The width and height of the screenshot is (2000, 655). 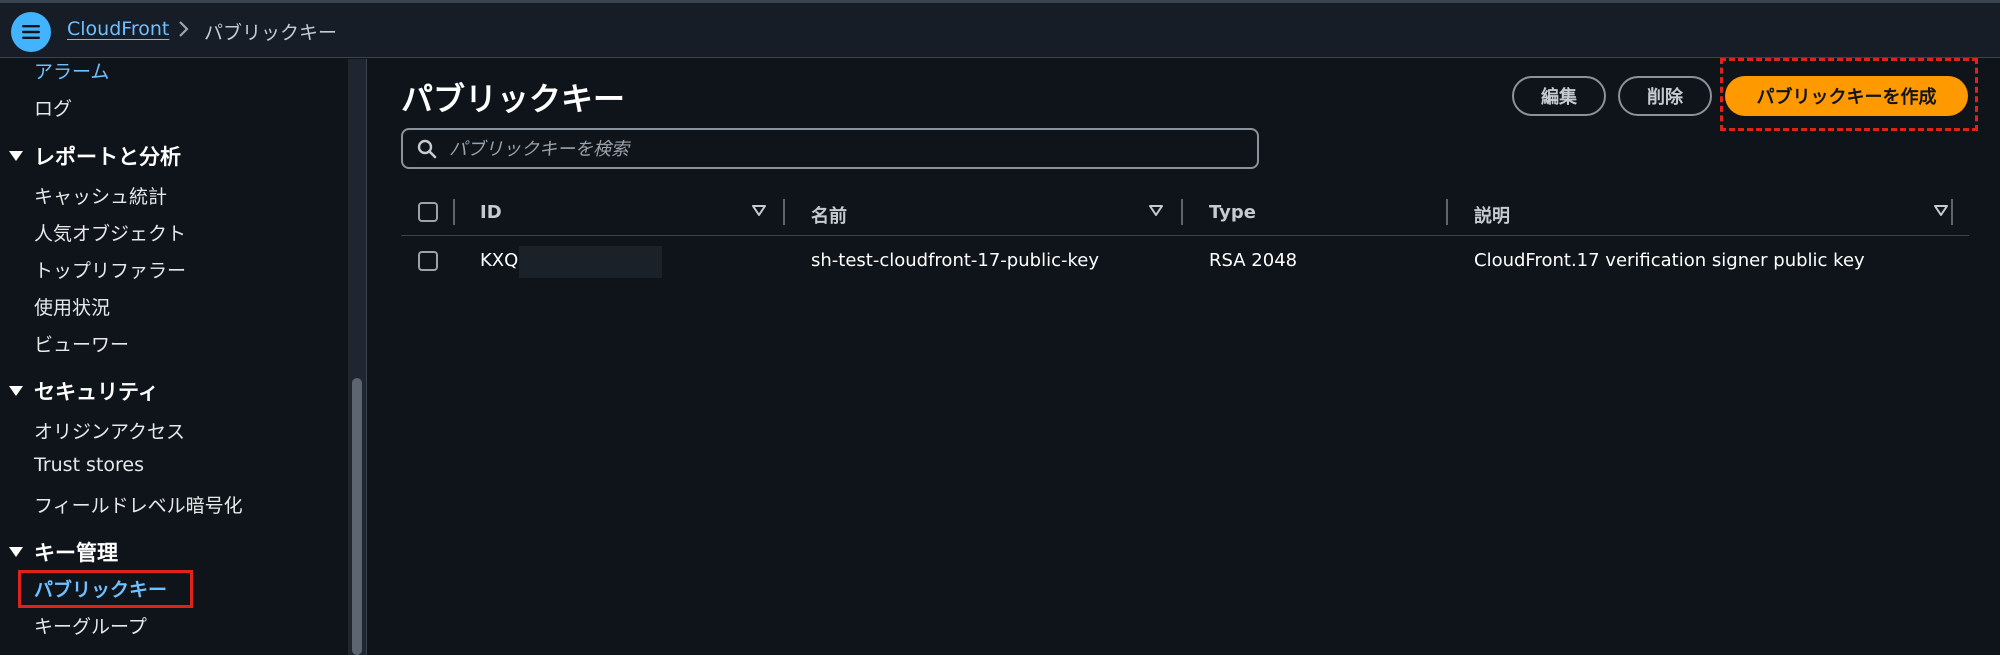 I want to click on column-header-description: 説明, so click(x=1492, y=215).